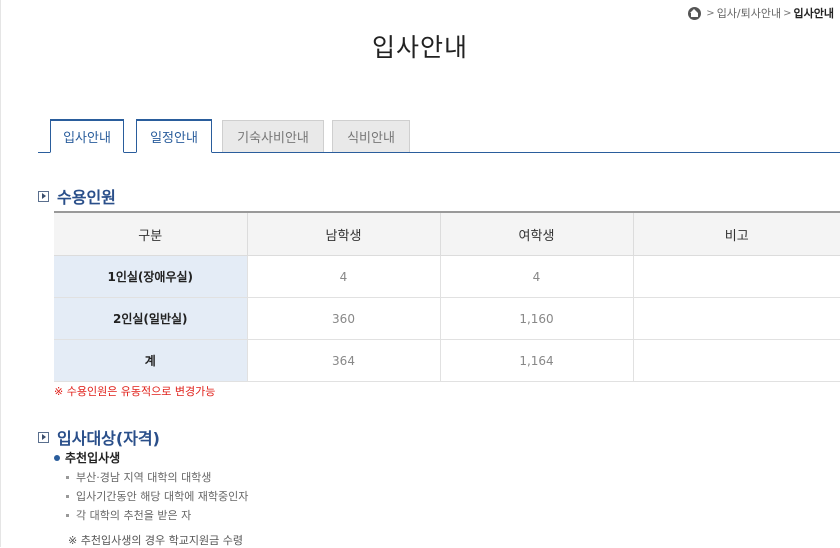 This screenshot has height=548, width=840. Describe the element at coordinates (93, 458) in the screenshot. I see `subheading-label: 추천입사생` at that location.